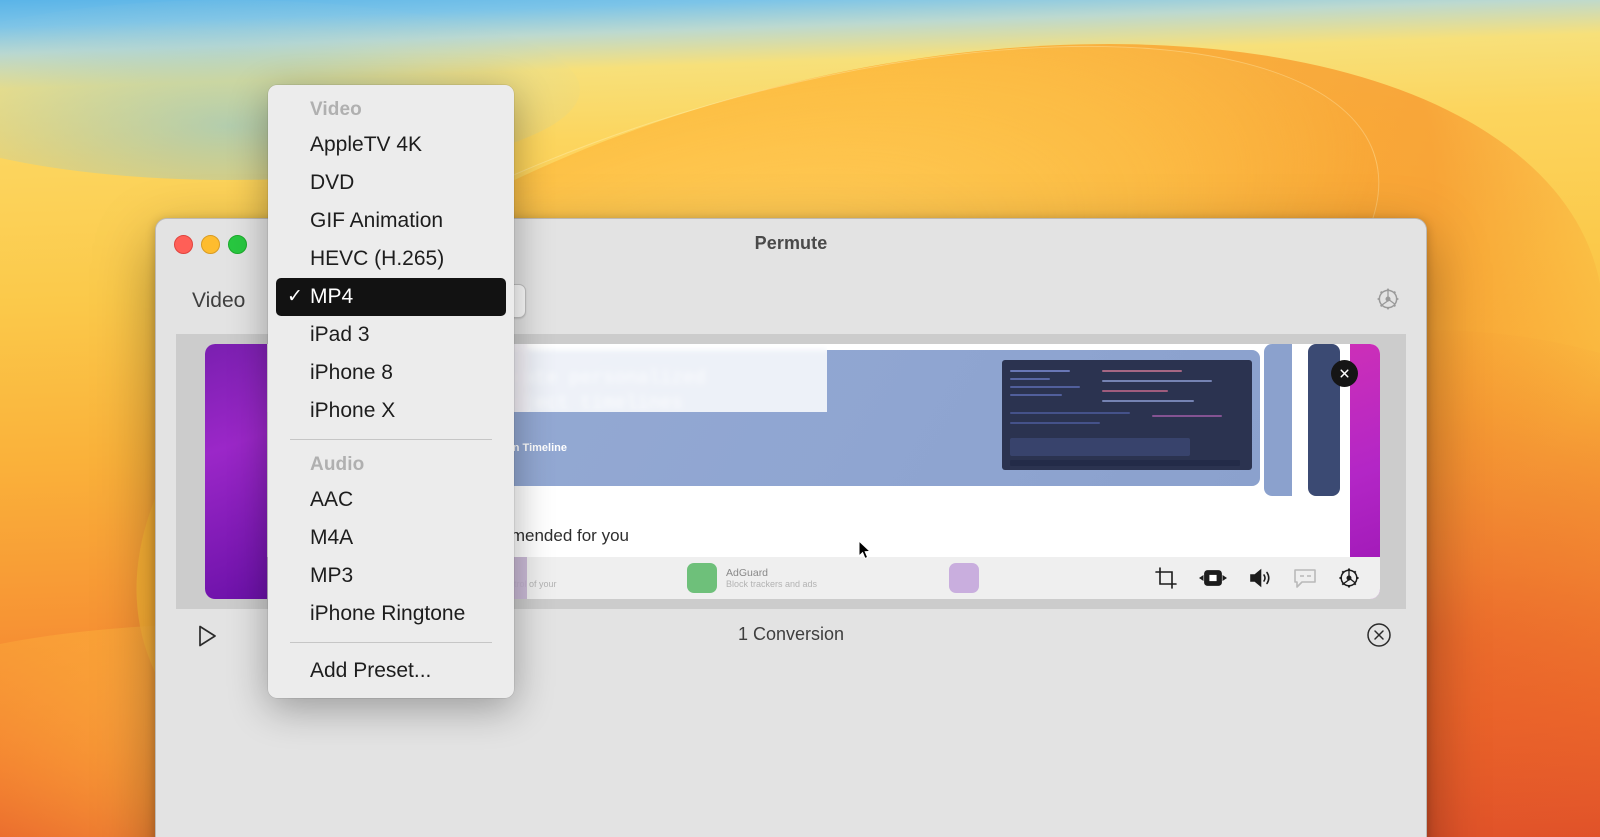 This screenshot has width=1600, height=837. What do you see at coordinates (1379, 635) in the screenshot?
I see `clear-all-button` at bounding box center [1379, 635].